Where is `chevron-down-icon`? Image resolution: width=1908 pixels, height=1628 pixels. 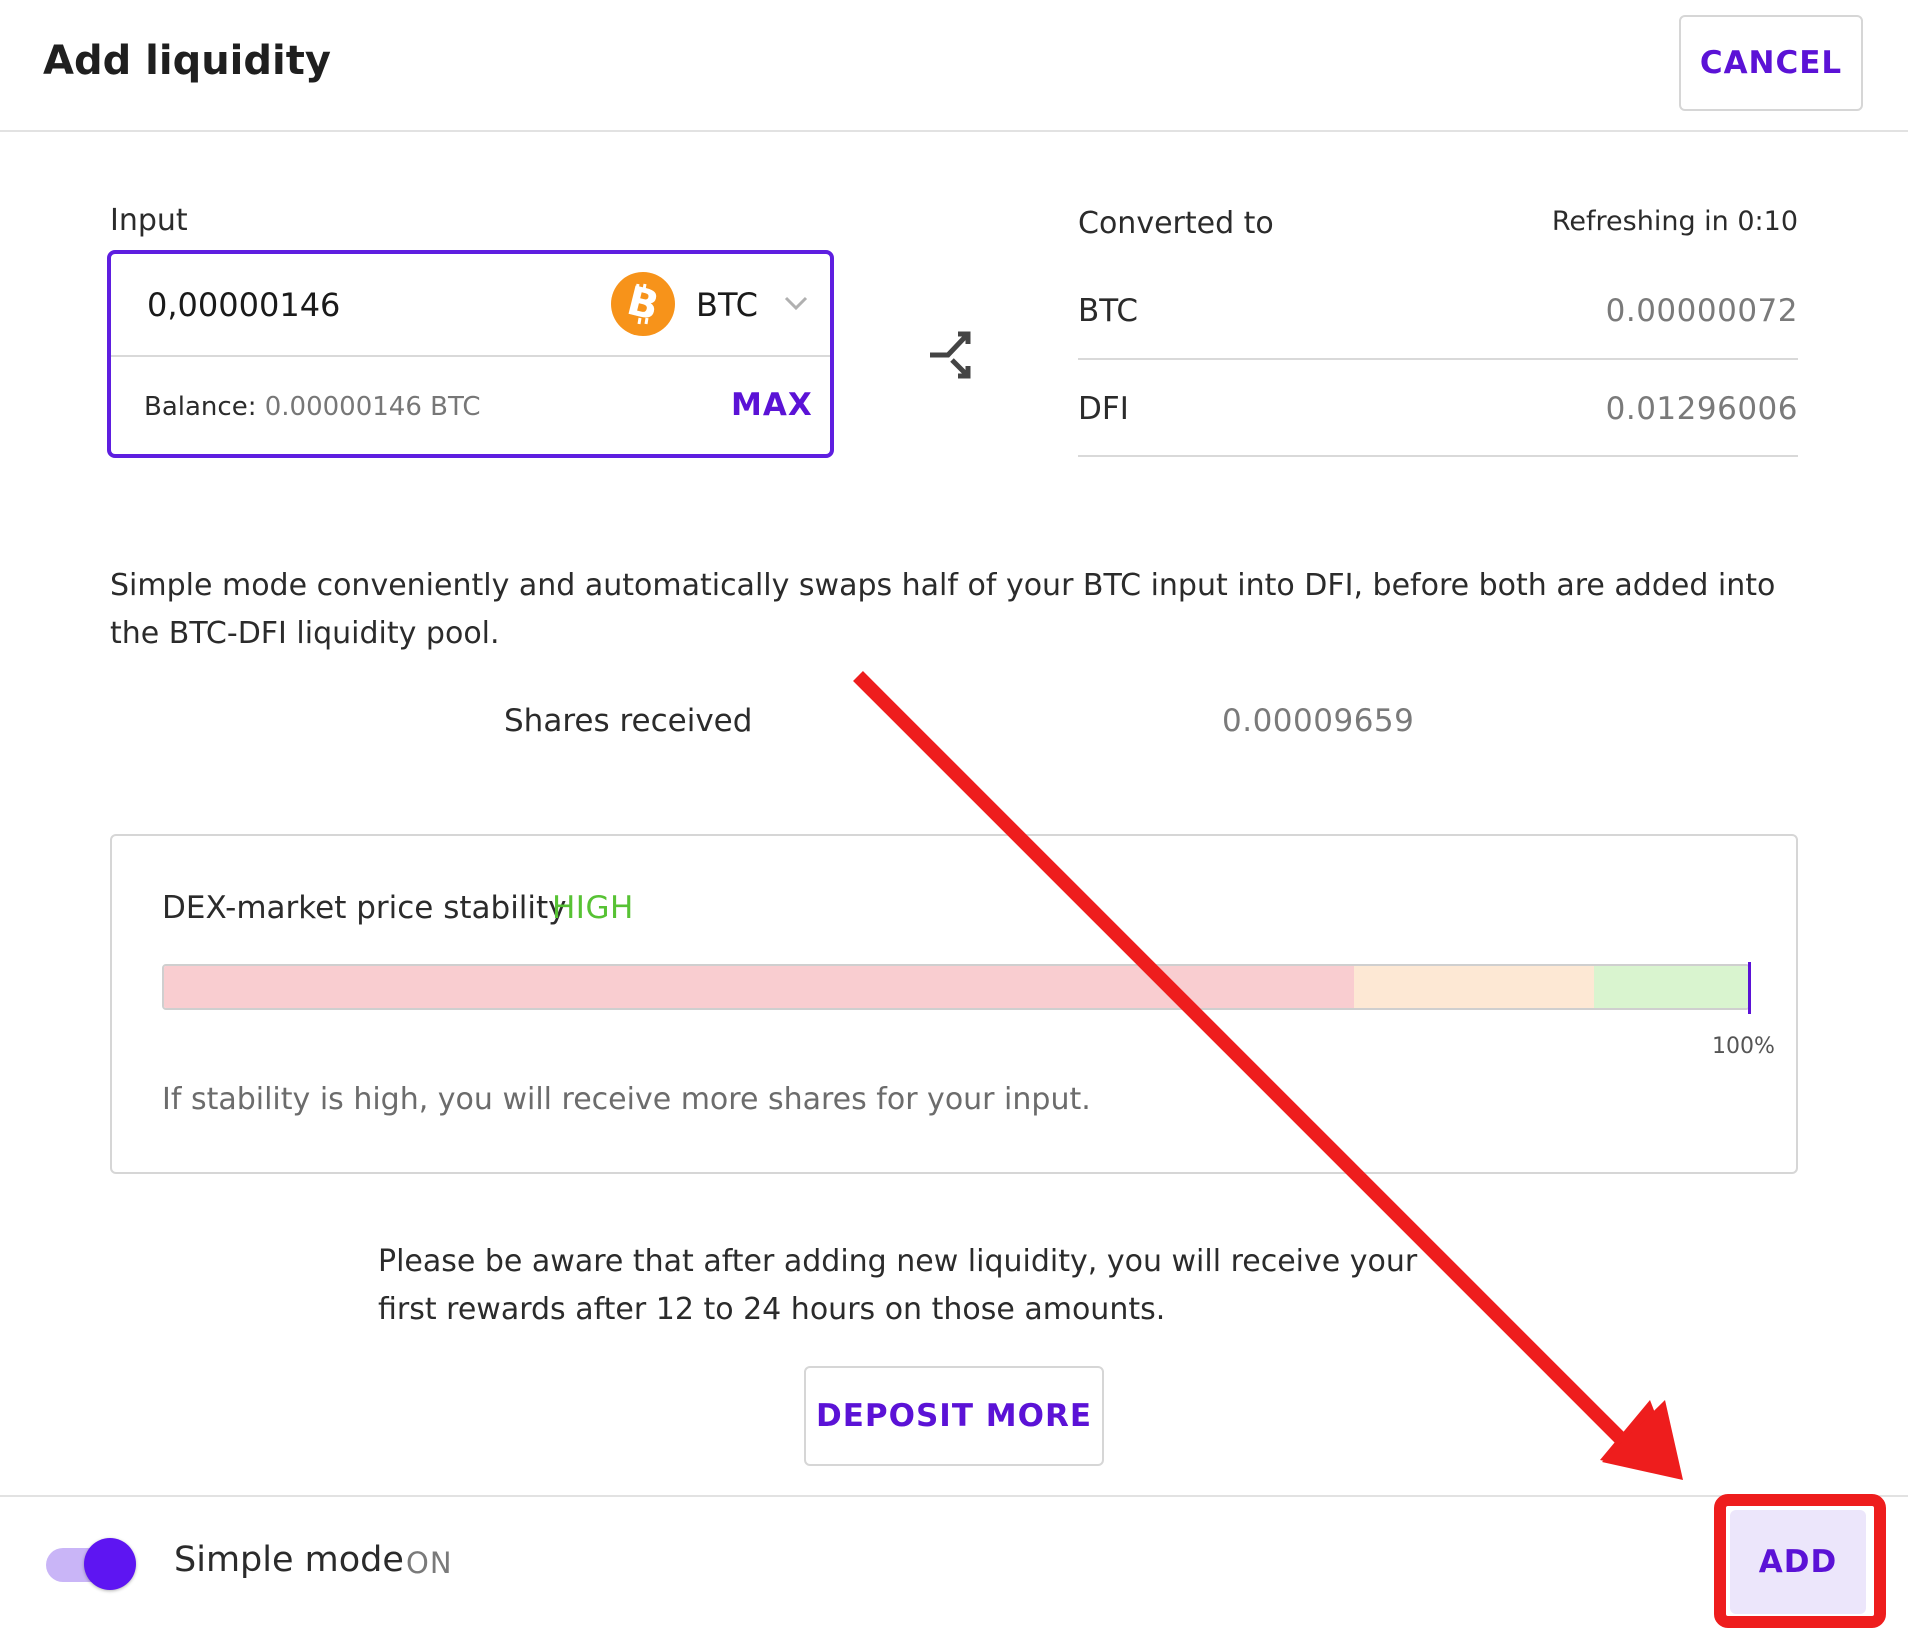
chevron-down-icon is located at coordinates (796, 303).